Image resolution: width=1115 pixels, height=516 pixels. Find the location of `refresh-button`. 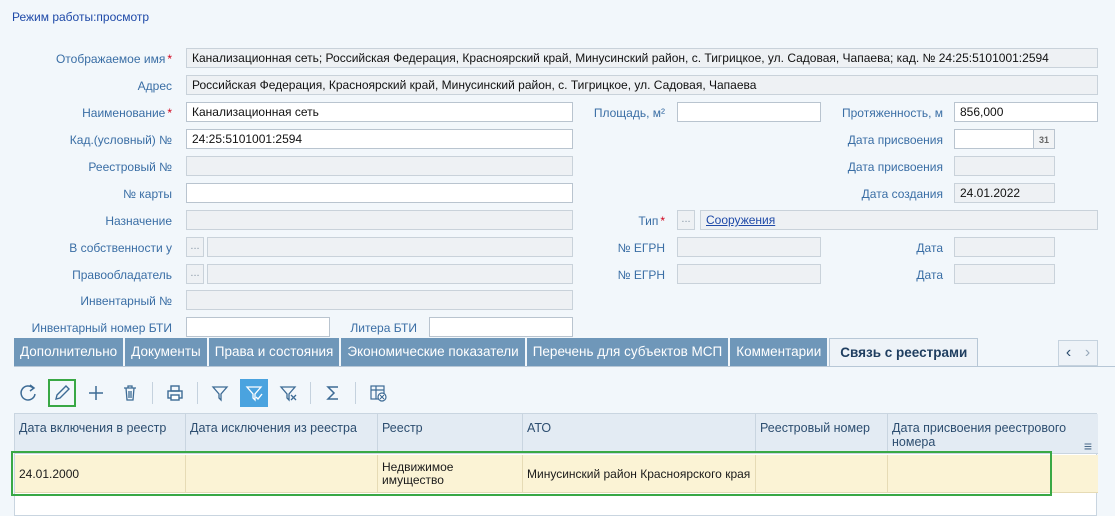

refresh-button is located at coordinates (28, 393).